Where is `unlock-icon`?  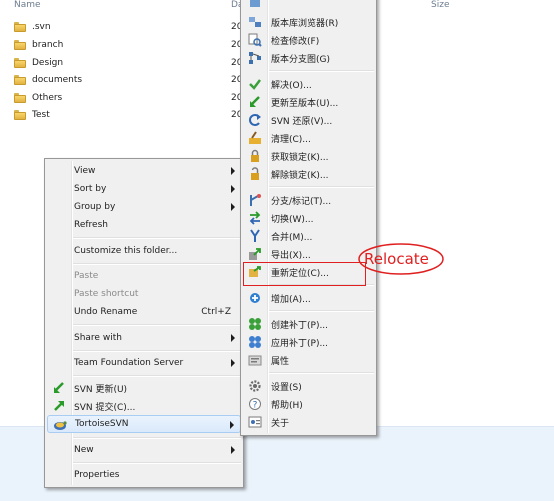
unlock-icon is located at coordinates (255, 173).